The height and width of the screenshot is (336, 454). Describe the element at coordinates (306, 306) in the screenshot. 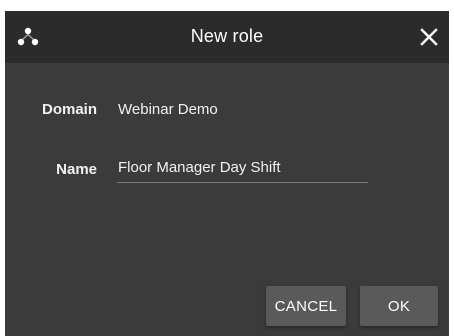

I see `cancel-button: CANCEL` at that location.